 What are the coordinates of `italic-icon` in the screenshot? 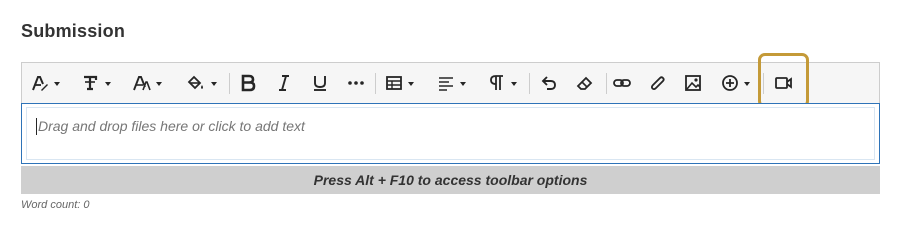 It's located at (284, 83).